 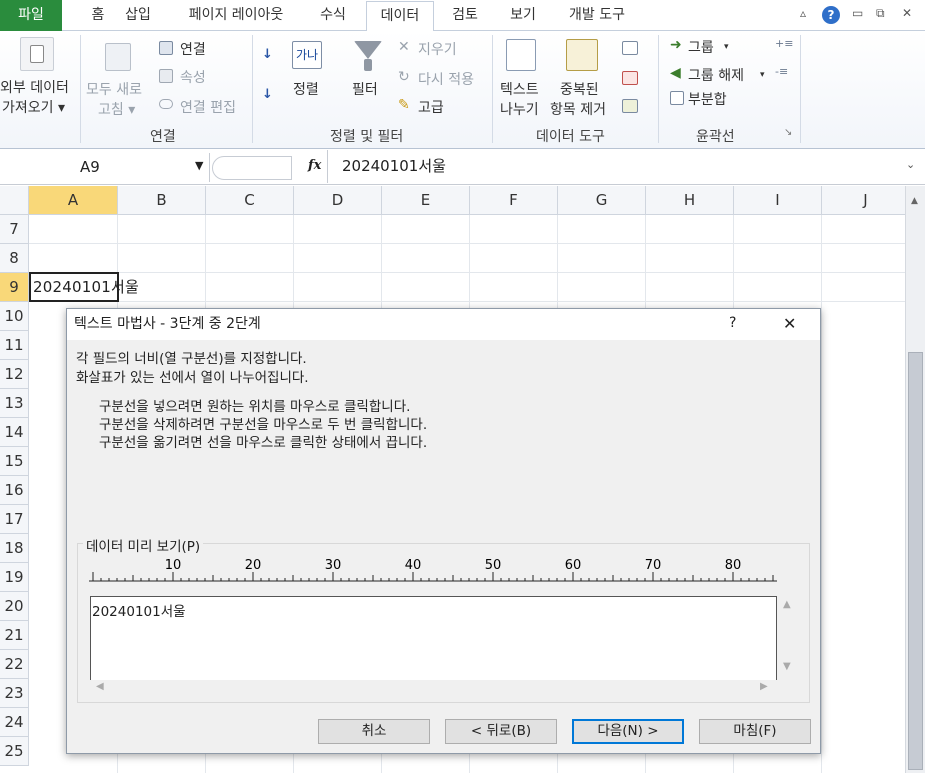 What do you see at coordinates (628, 731) in the screenshot?
I see `next-button: 다음(N) >` at bounding box center [628, 731].